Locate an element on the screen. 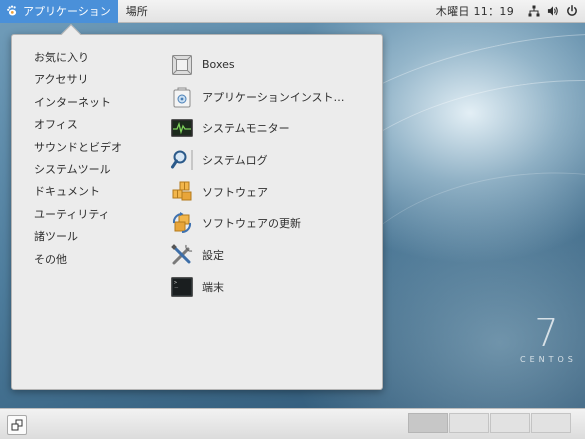 The width and height of the screenshot is (585, 439). category-office: オフィス is located at coordinates (78, 125).